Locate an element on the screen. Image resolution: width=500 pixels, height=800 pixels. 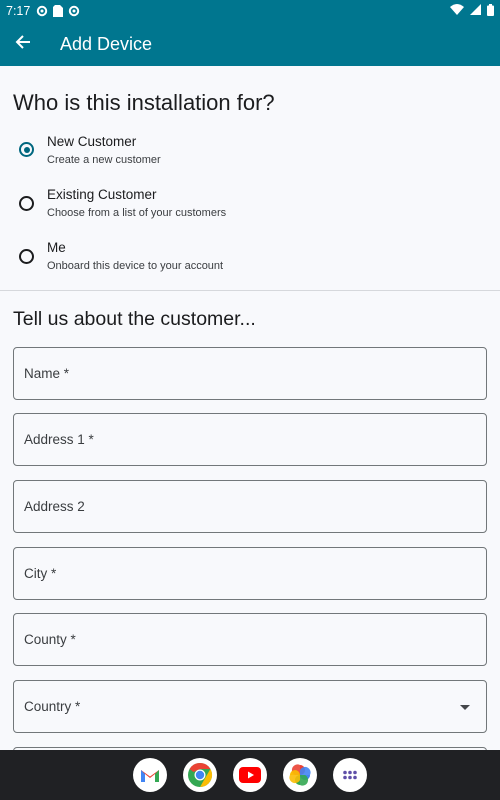
address2-field is located at coordinates (250, 506).